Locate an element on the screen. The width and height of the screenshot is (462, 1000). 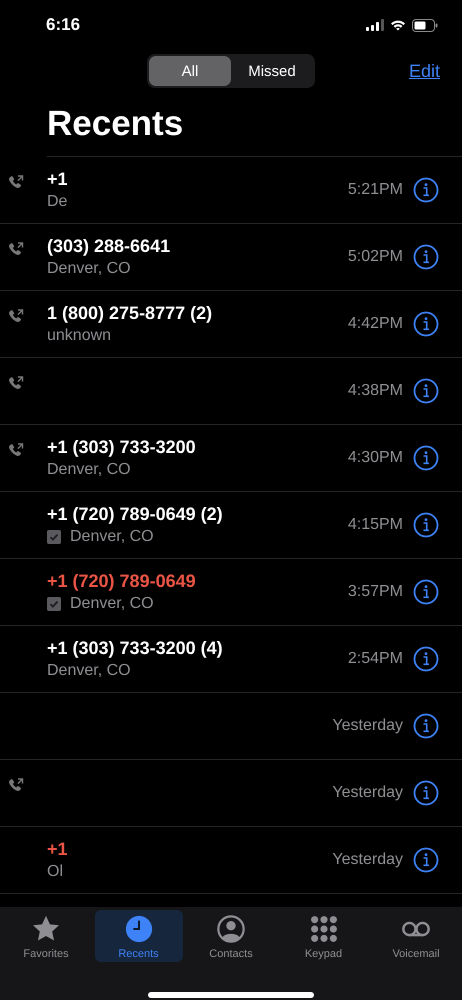
wifi-icon is located at coordinates (398, 25).